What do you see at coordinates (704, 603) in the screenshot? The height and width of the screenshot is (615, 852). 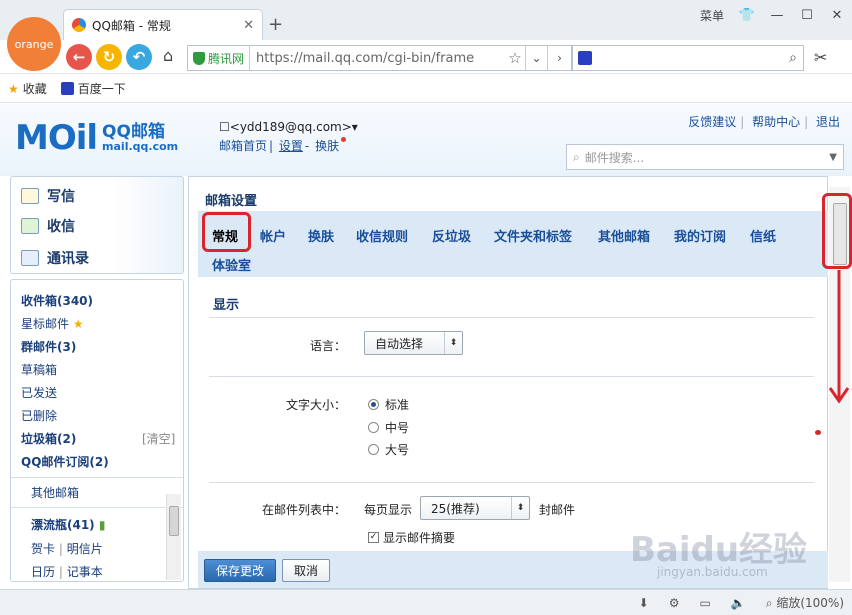 I see `window-icon: ▭` at bounding box center [704, 603].